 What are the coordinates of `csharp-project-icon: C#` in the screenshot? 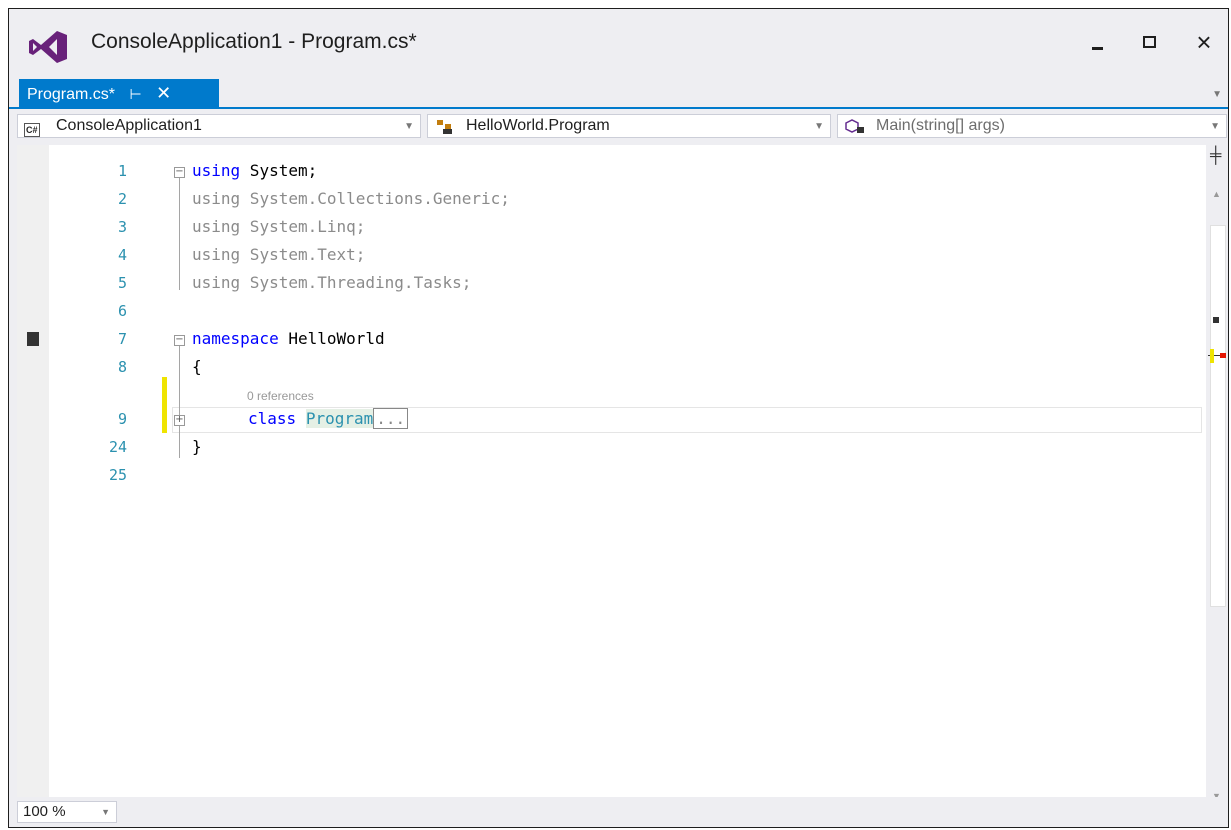 It's located at (32, 130).